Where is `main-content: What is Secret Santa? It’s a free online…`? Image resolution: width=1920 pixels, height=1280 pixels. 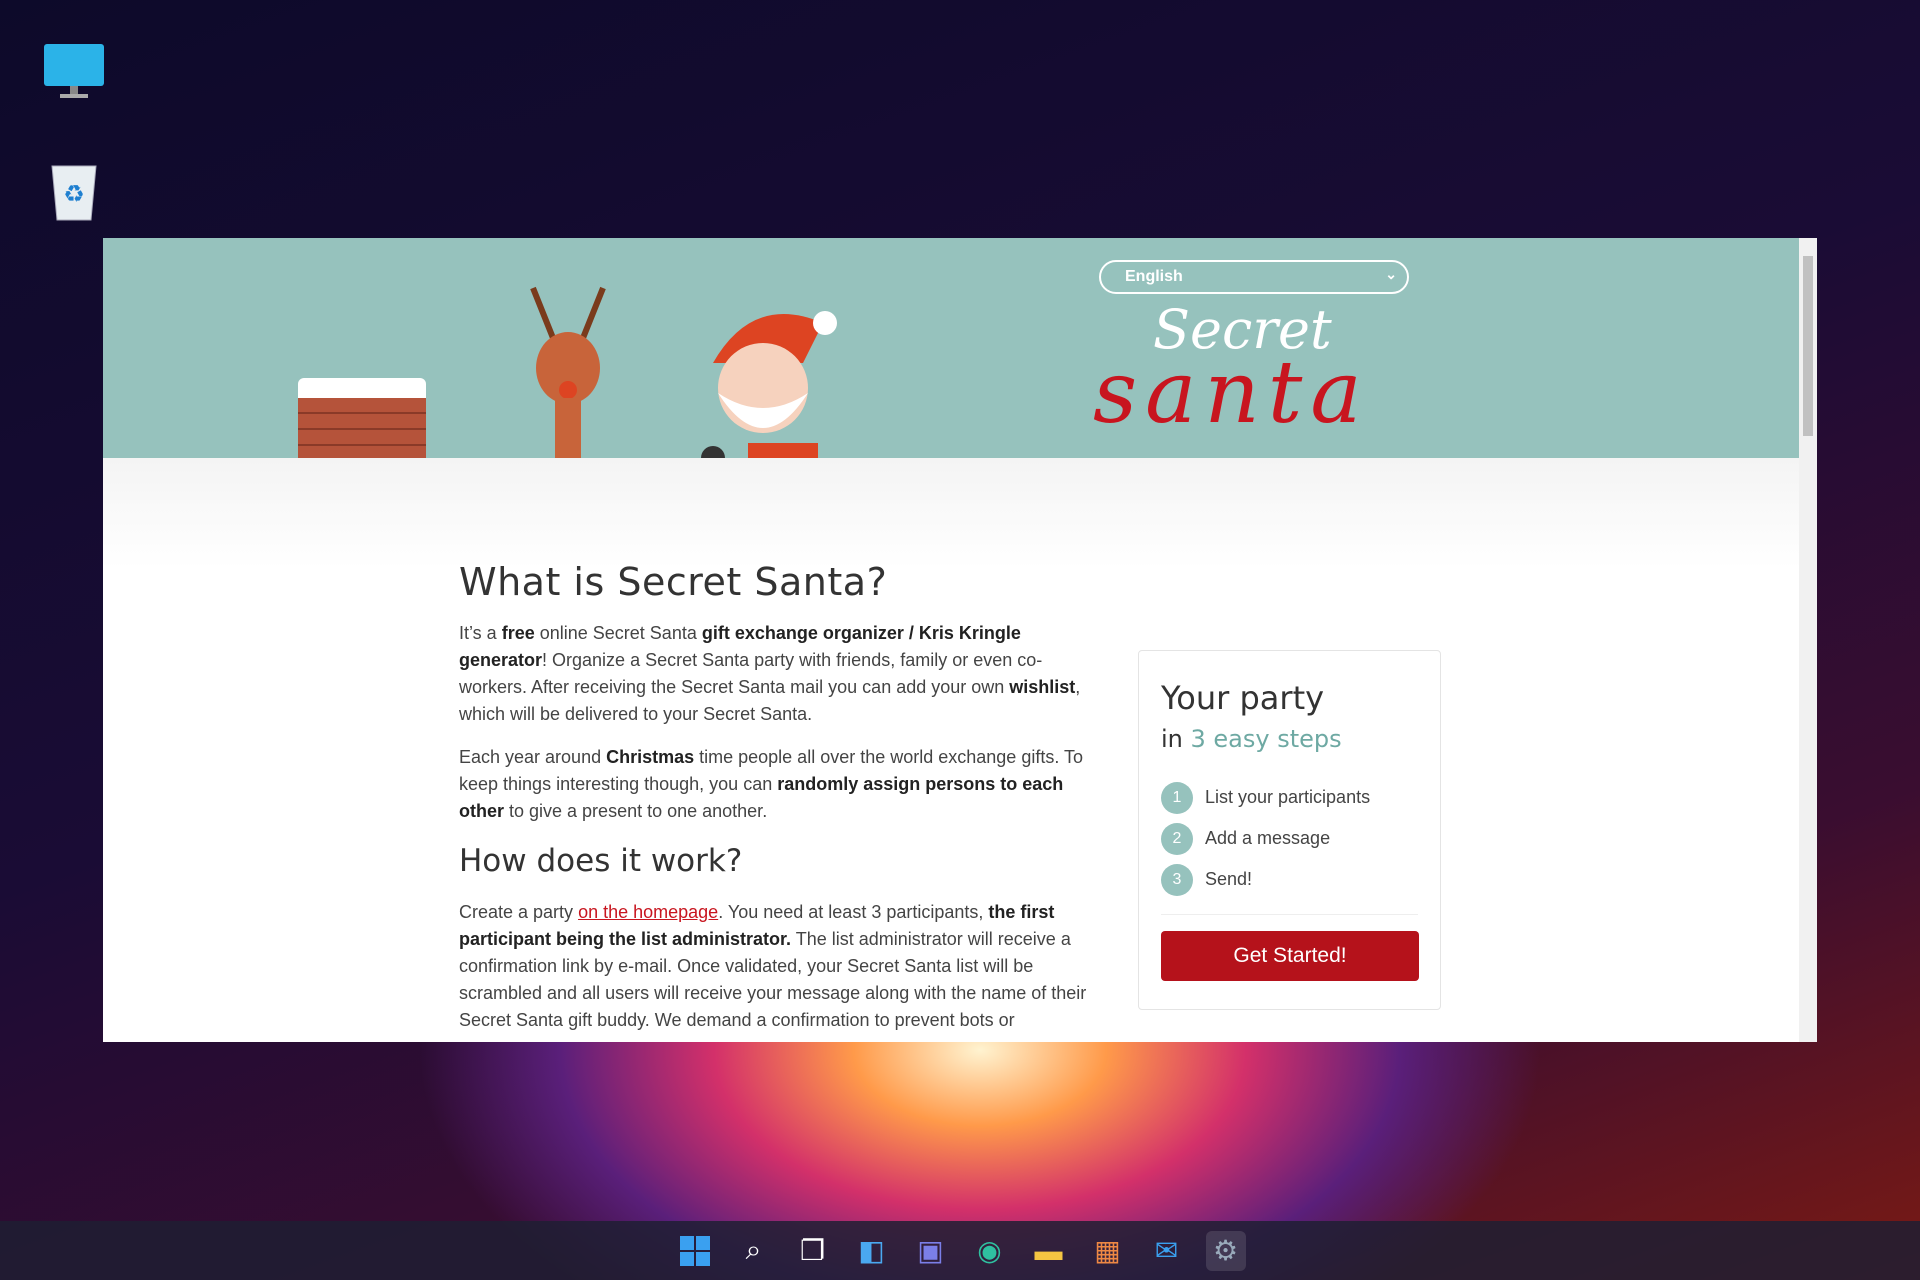 main-content: What is Secret Santa? It’s a free online… is located at coordinates (784, 800).